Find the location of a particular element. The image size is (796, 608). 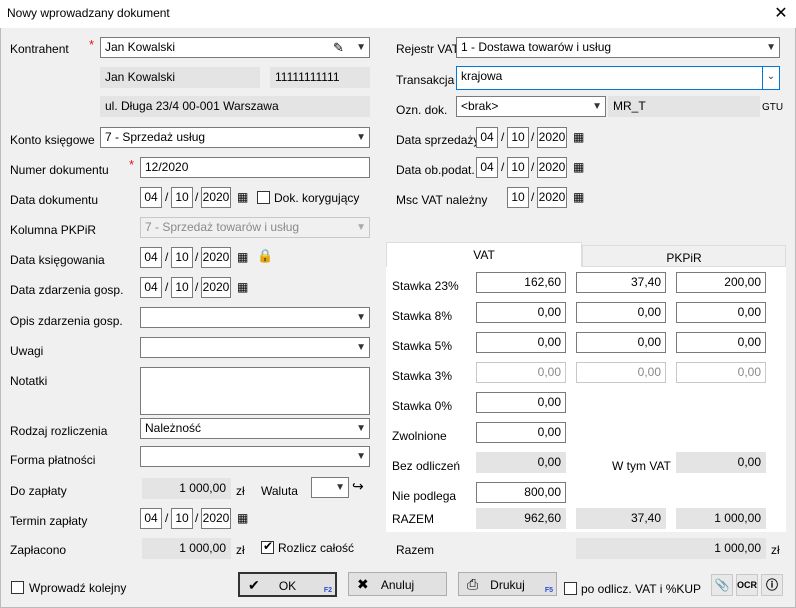

vat-input: 37,40 is located at coordinates (621, 282).